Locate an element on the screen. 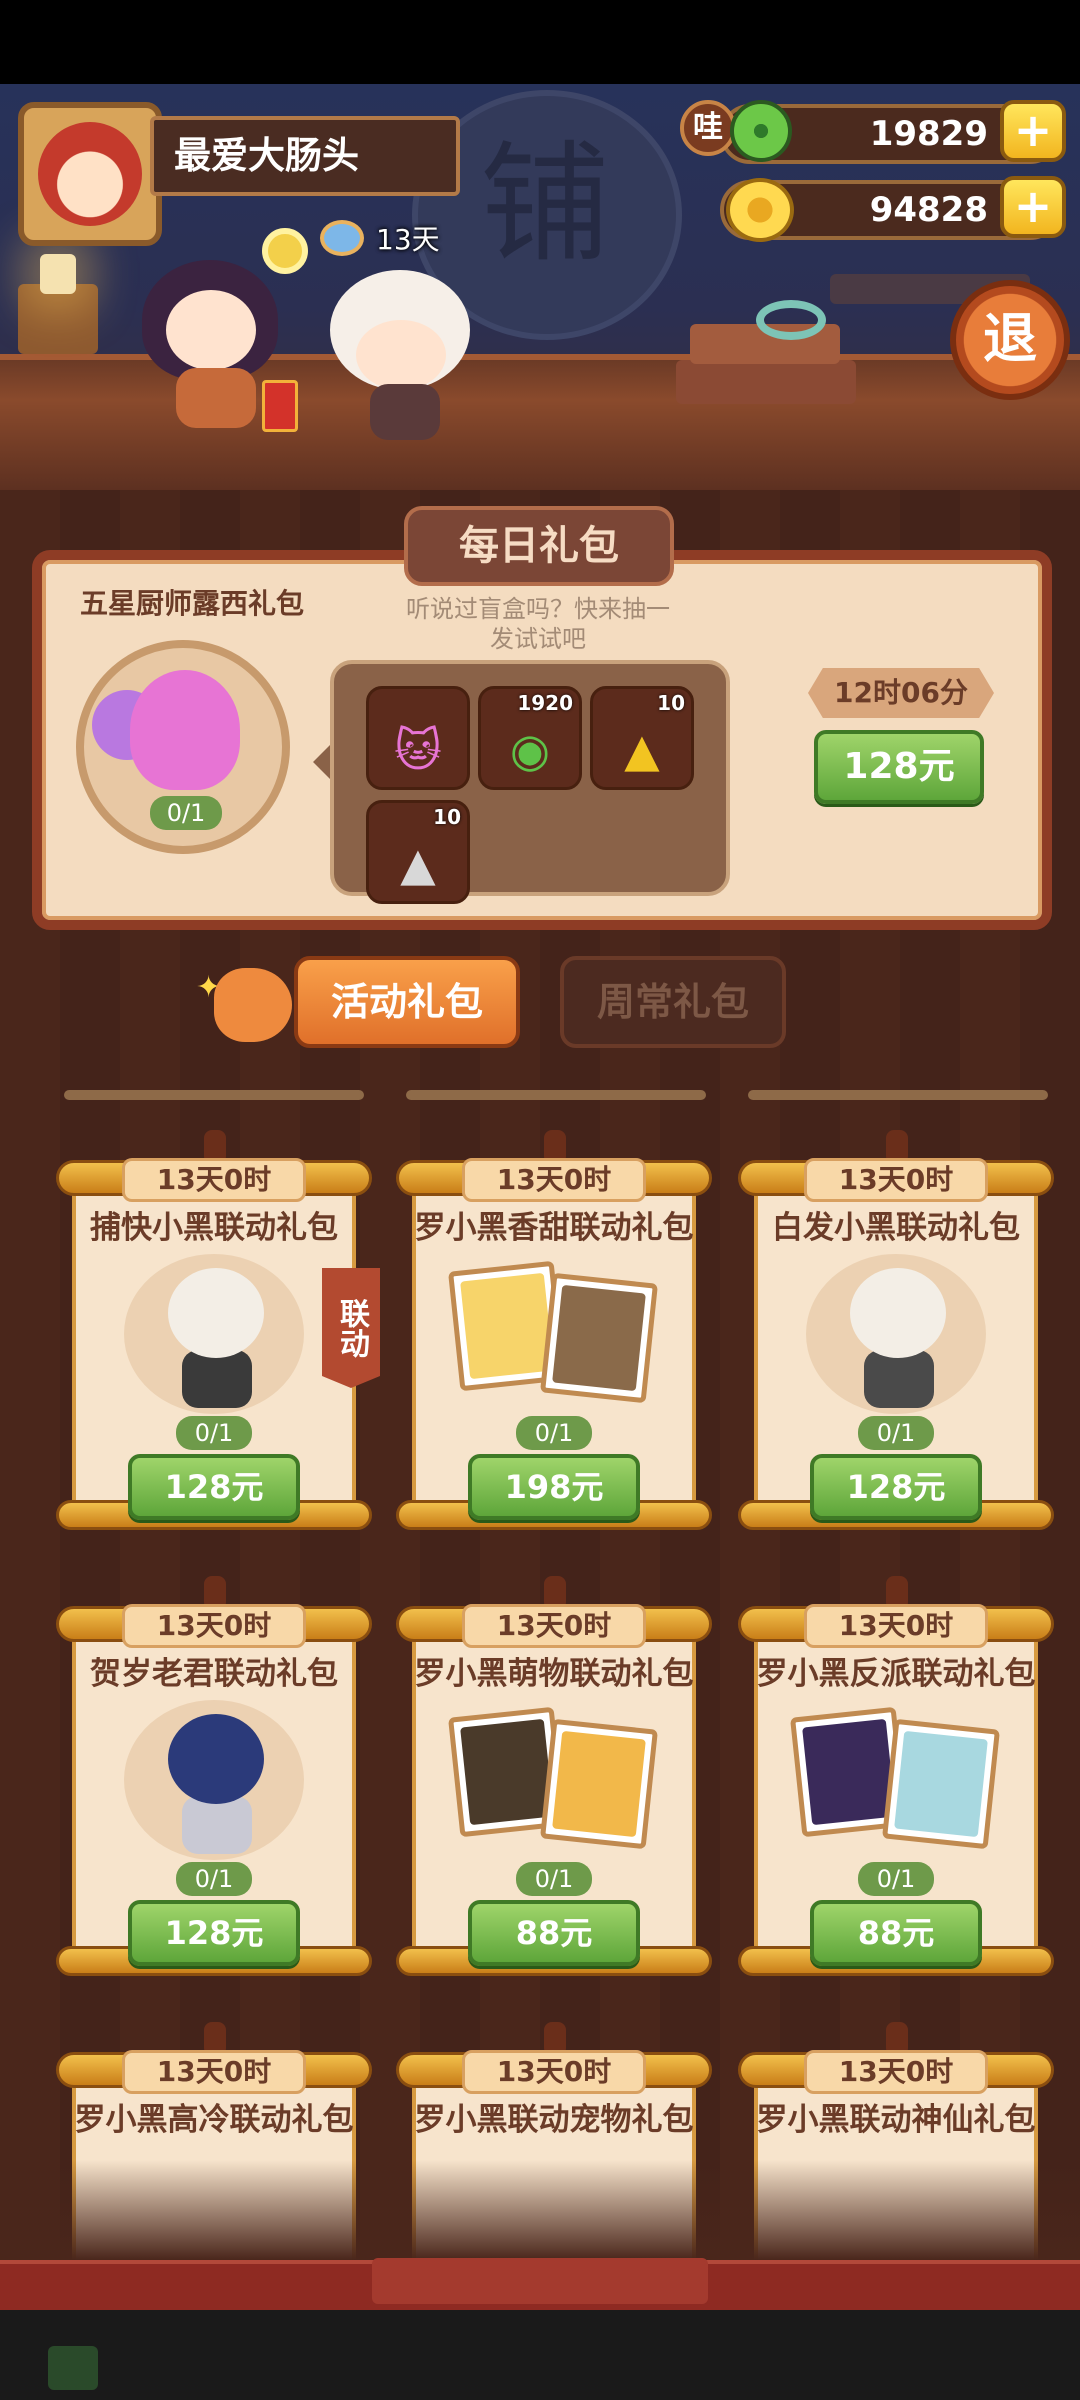  daily-pack-name: 五星厨师露西礼包 is located at coordinates (192, 603).